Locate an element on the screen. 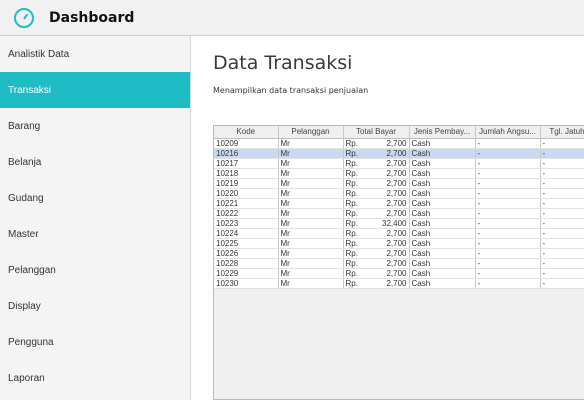  sidebar-item-gudang: Gudang is located at coordinates (95, 198).